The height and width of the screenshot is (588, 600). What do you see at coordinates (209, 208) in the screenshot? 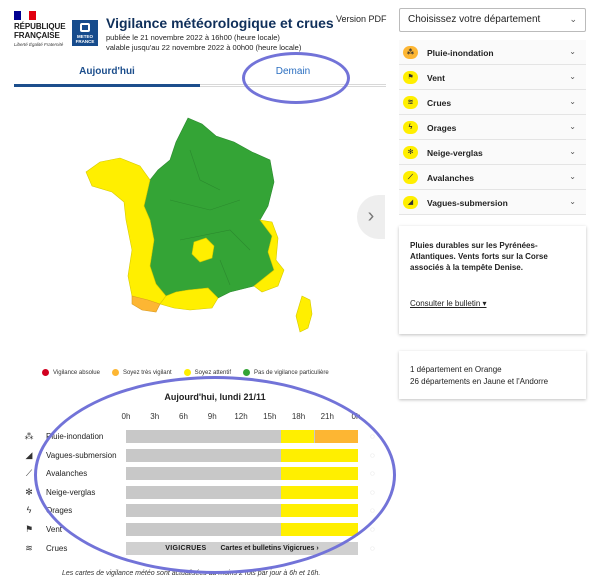
I see `map-region-green` at bounding box center [209, 208].